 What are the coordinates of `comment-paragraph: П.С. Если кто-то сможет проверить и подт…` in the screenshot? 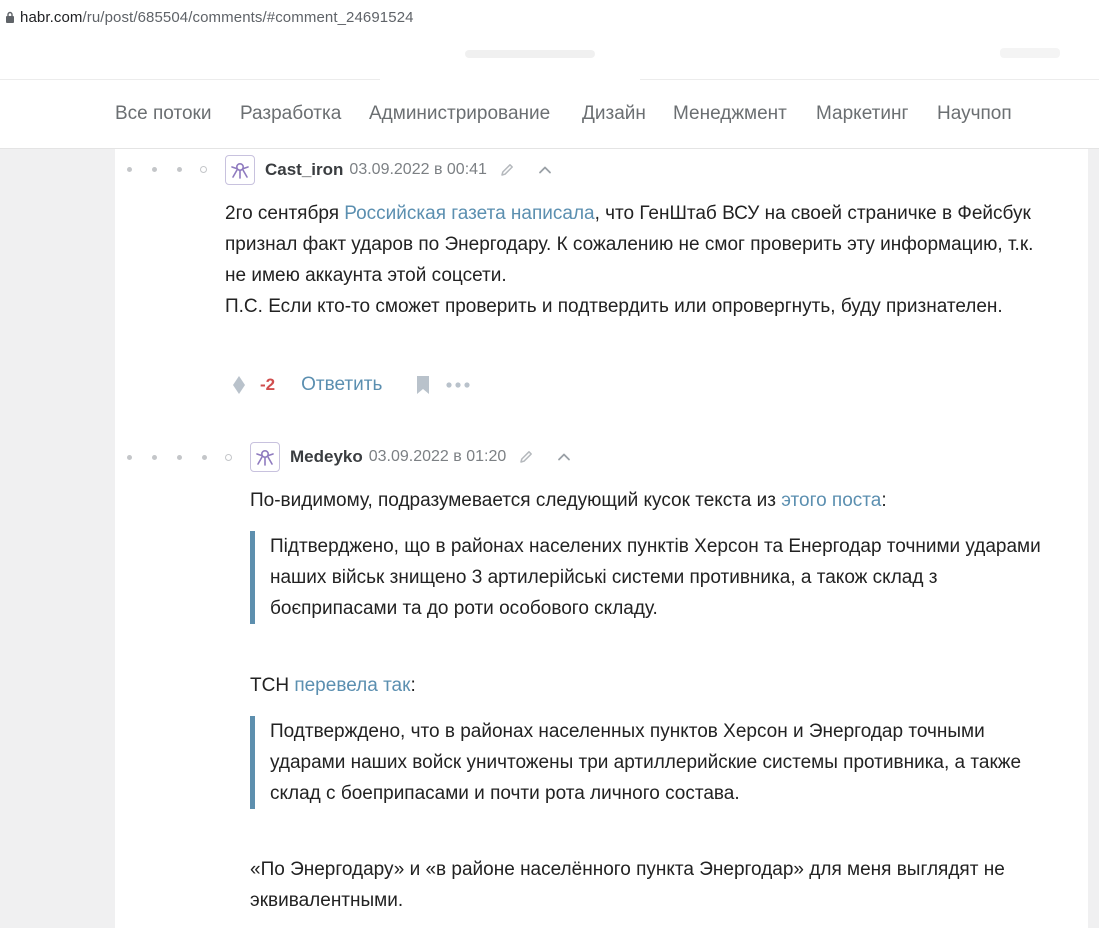 It's located at (614, 306).